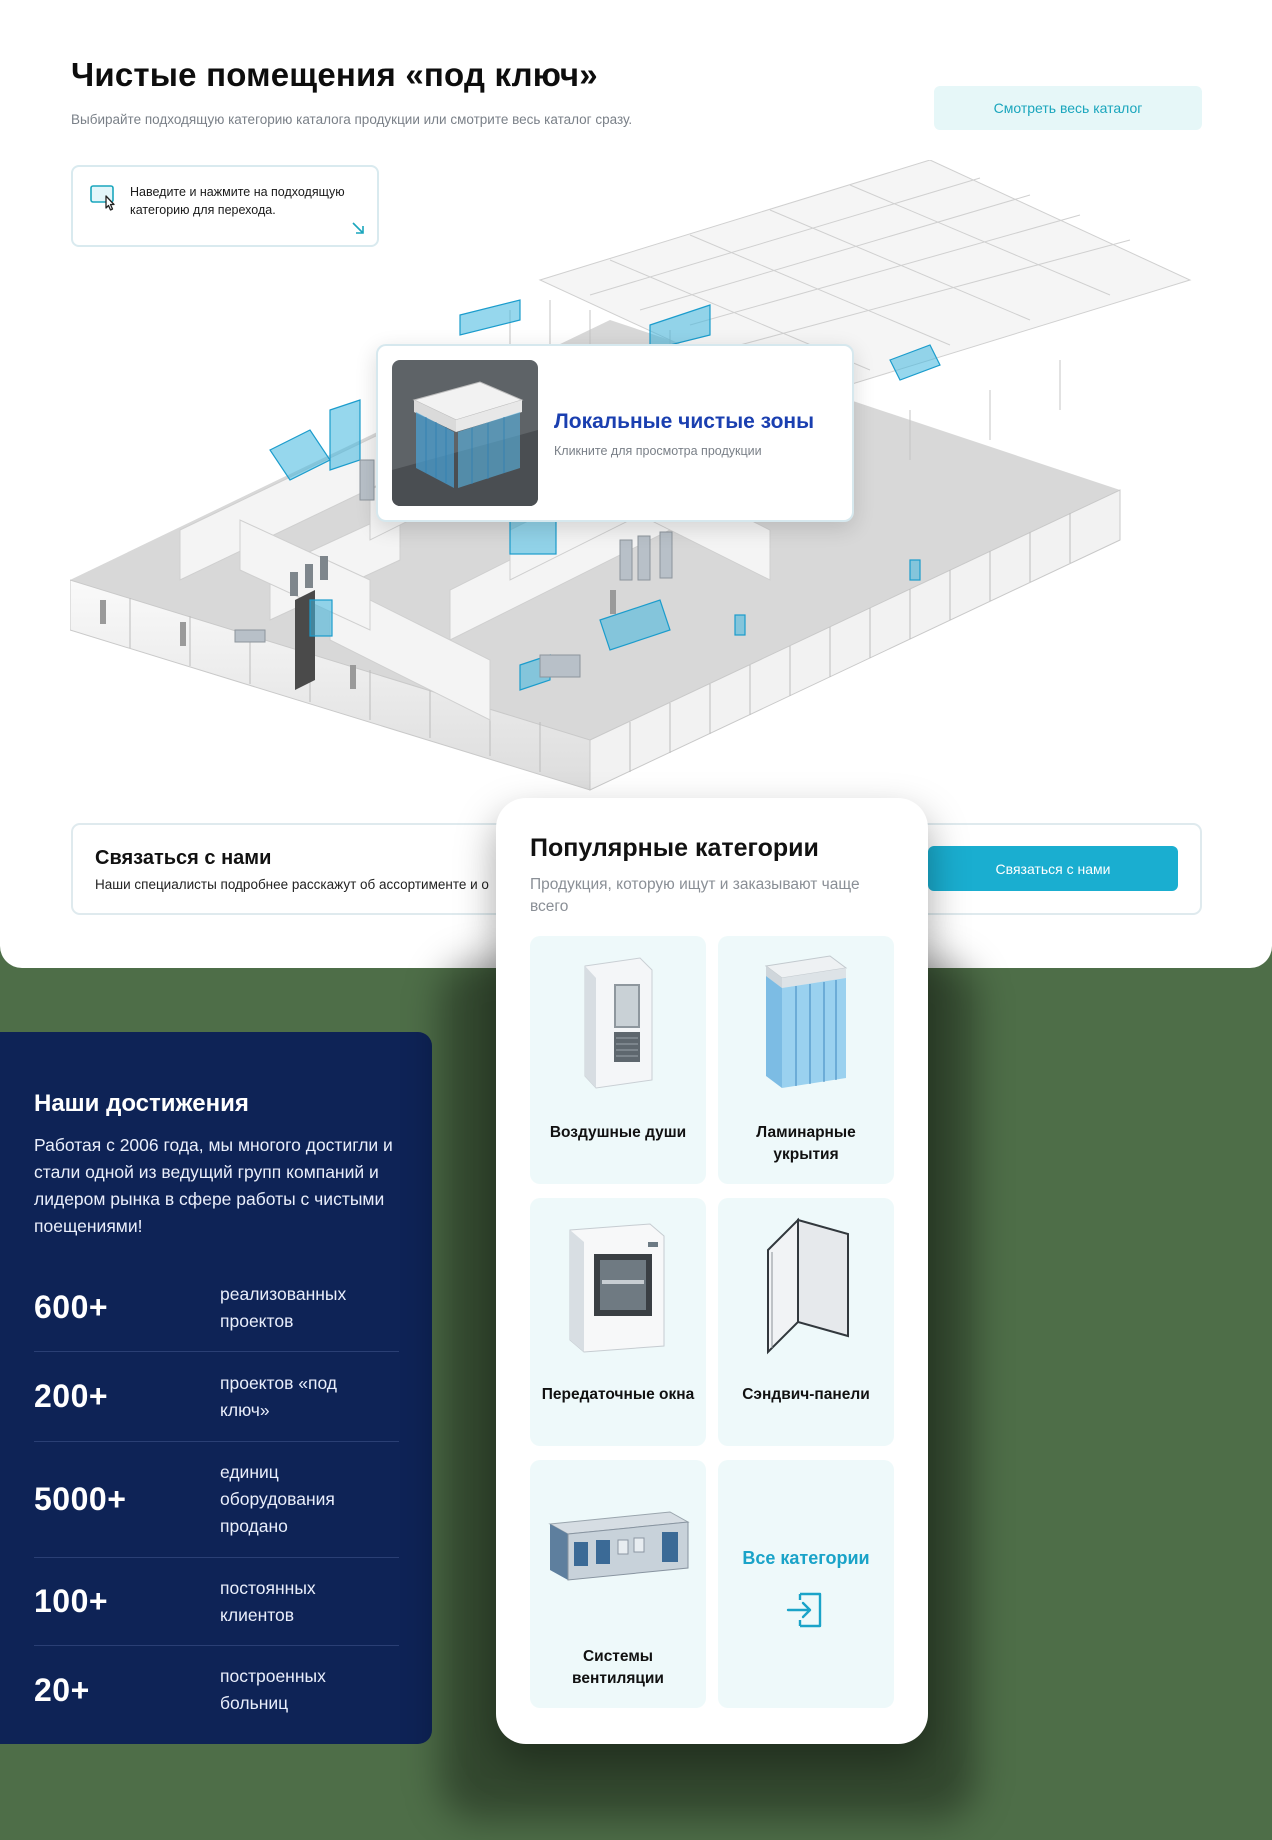 The image size is (1272, 1840). I want to click on category-label: Воздушные души, so click(618, 1132).